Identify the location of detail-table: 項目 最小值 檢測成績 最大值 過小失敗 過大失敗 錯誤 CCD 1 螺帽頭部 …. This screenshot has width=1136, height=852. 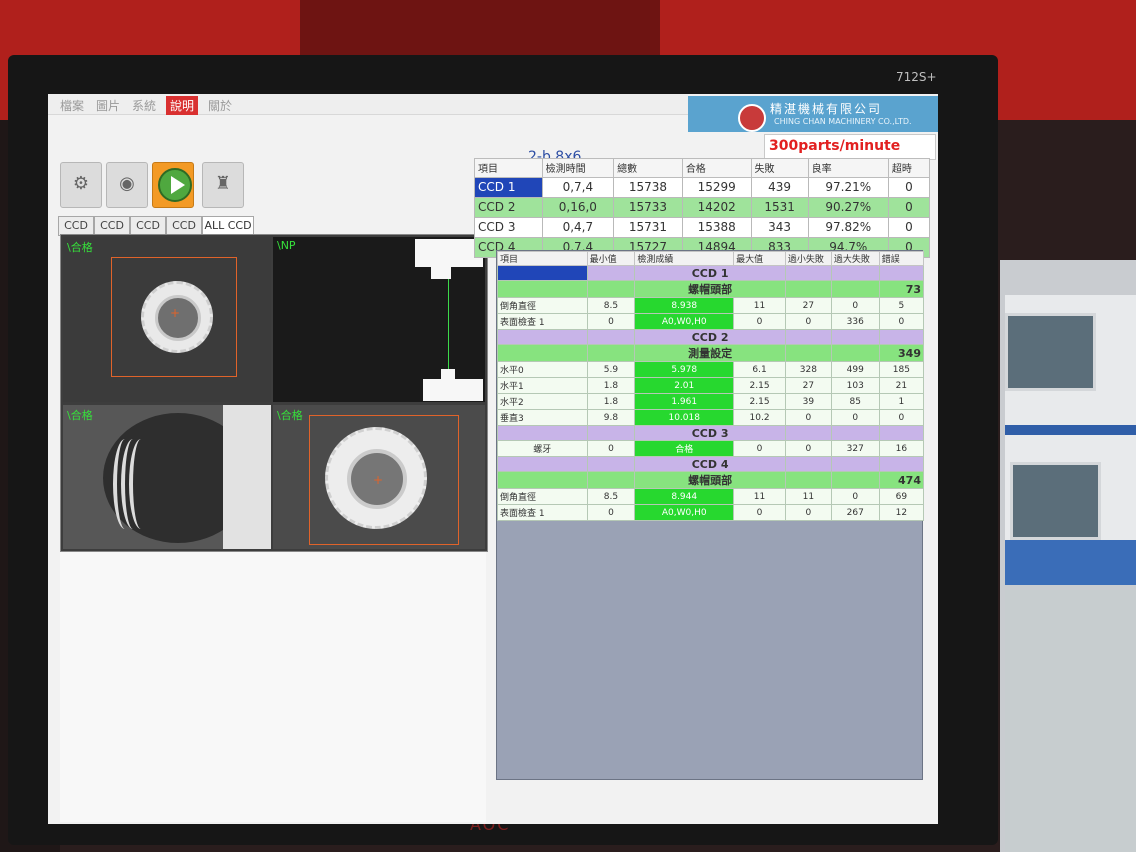
(711, 386).